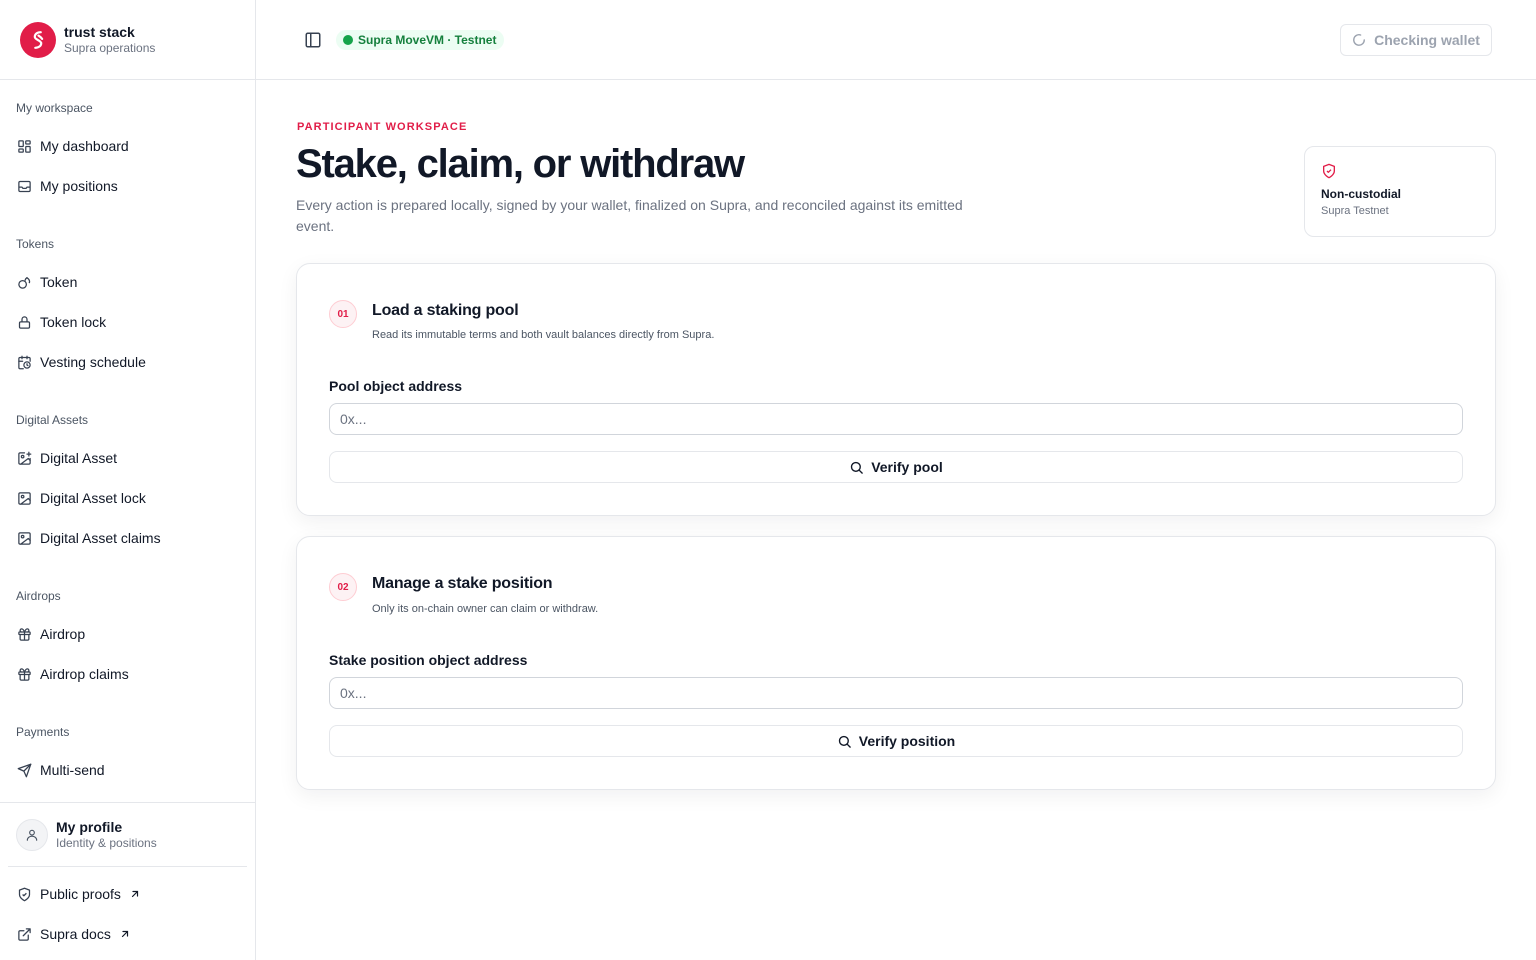 The image size is (1536, 960). What do you see at coordinates (24, 770) in the screenshot?
I see `send-icon` at bounding box center [24, 770].